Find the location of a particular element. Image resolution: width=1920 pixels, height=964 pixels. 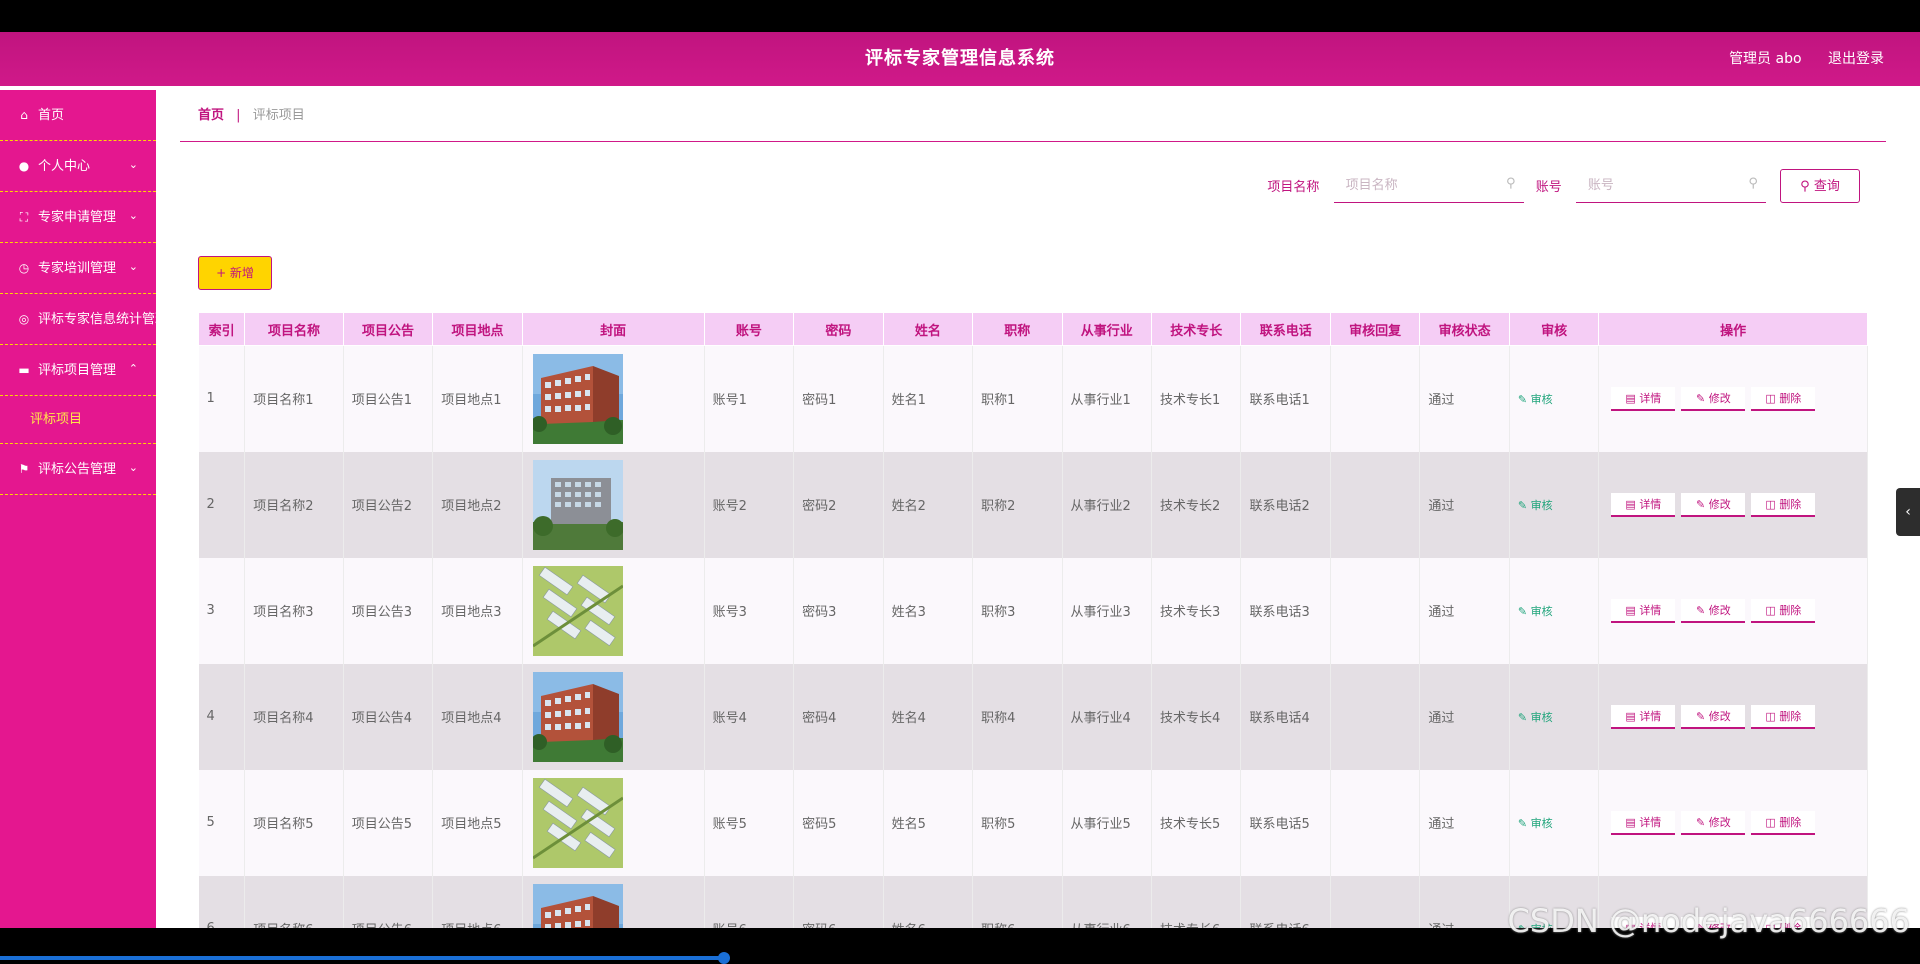

cell-account: 账号6 is located at coordinates (749, 901).